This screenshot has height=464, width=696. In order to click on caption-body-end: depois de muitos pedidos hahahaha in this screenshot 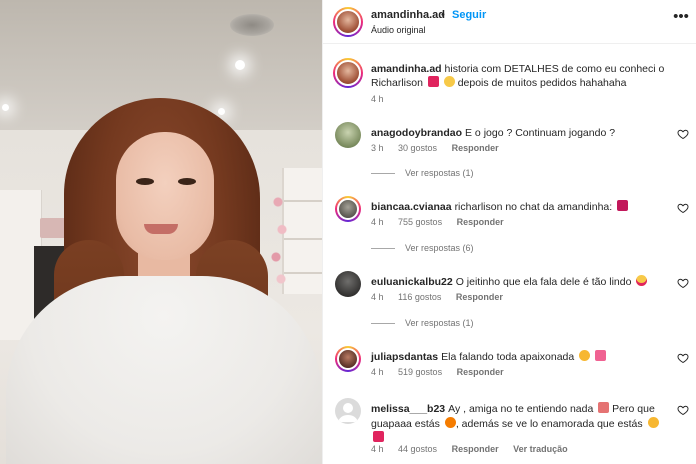, I will do `click(542, 83)`.